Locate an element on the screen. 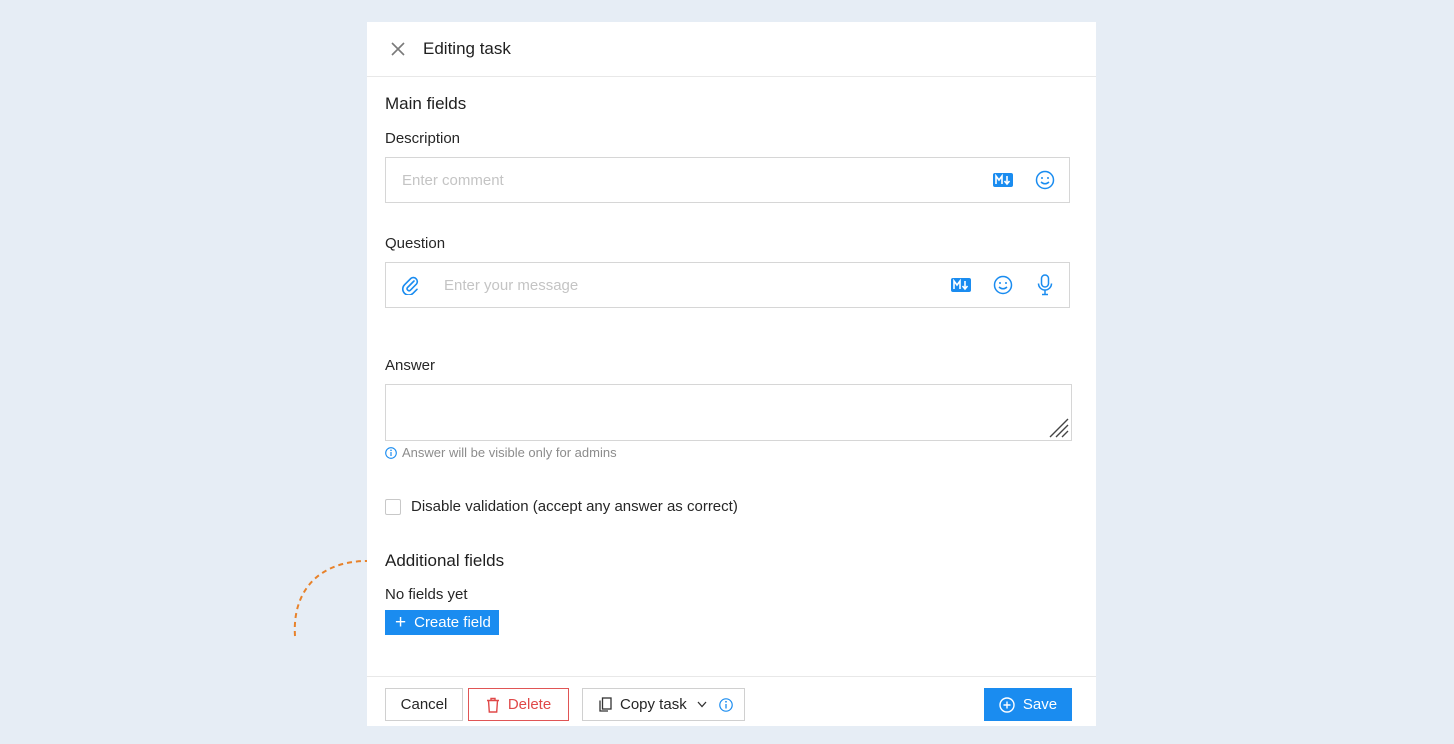  resize-handle-icon is located at coordinates (1058, 427).